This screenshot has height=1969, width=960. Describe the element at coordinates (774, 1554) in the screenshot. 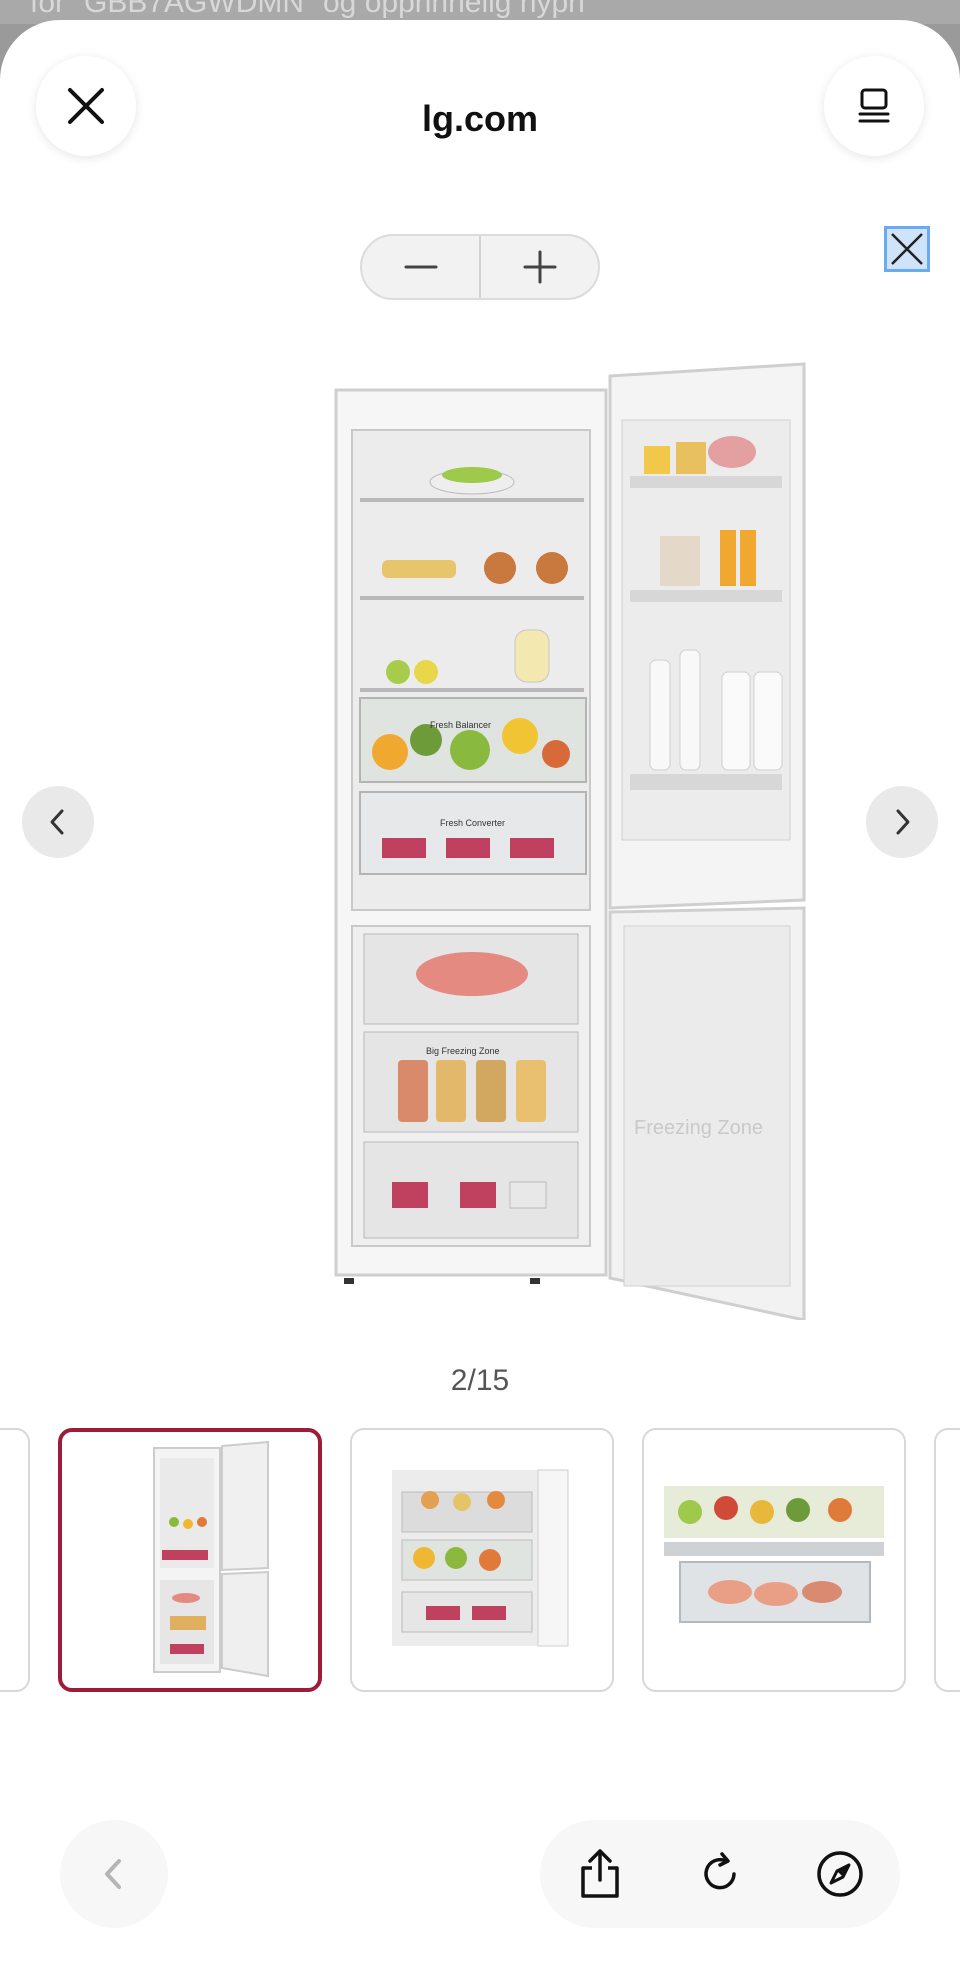

I see `thumbnail-fresh-drawer` at that location.